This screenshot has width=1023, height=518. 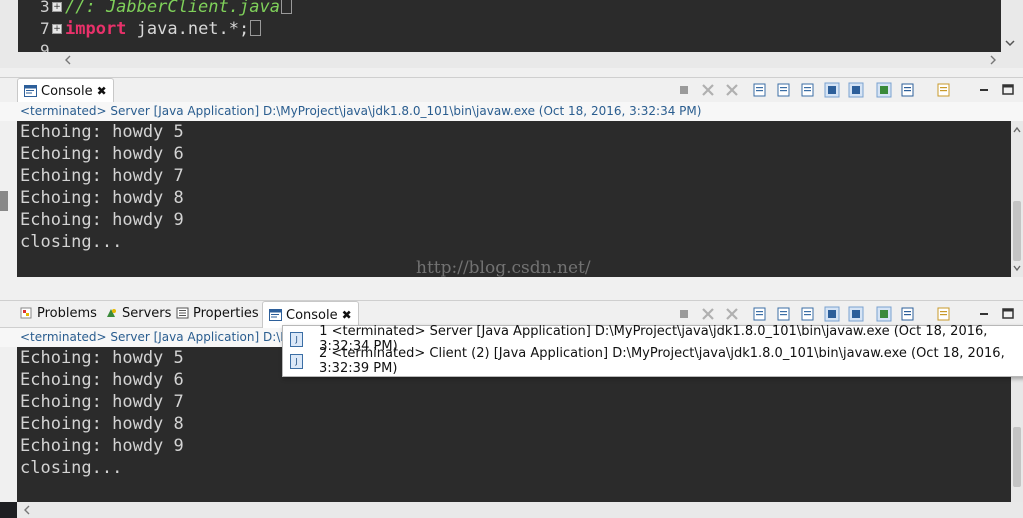 I want to click on editor-vertical-scrollbar, so click(x=1010, y=26).